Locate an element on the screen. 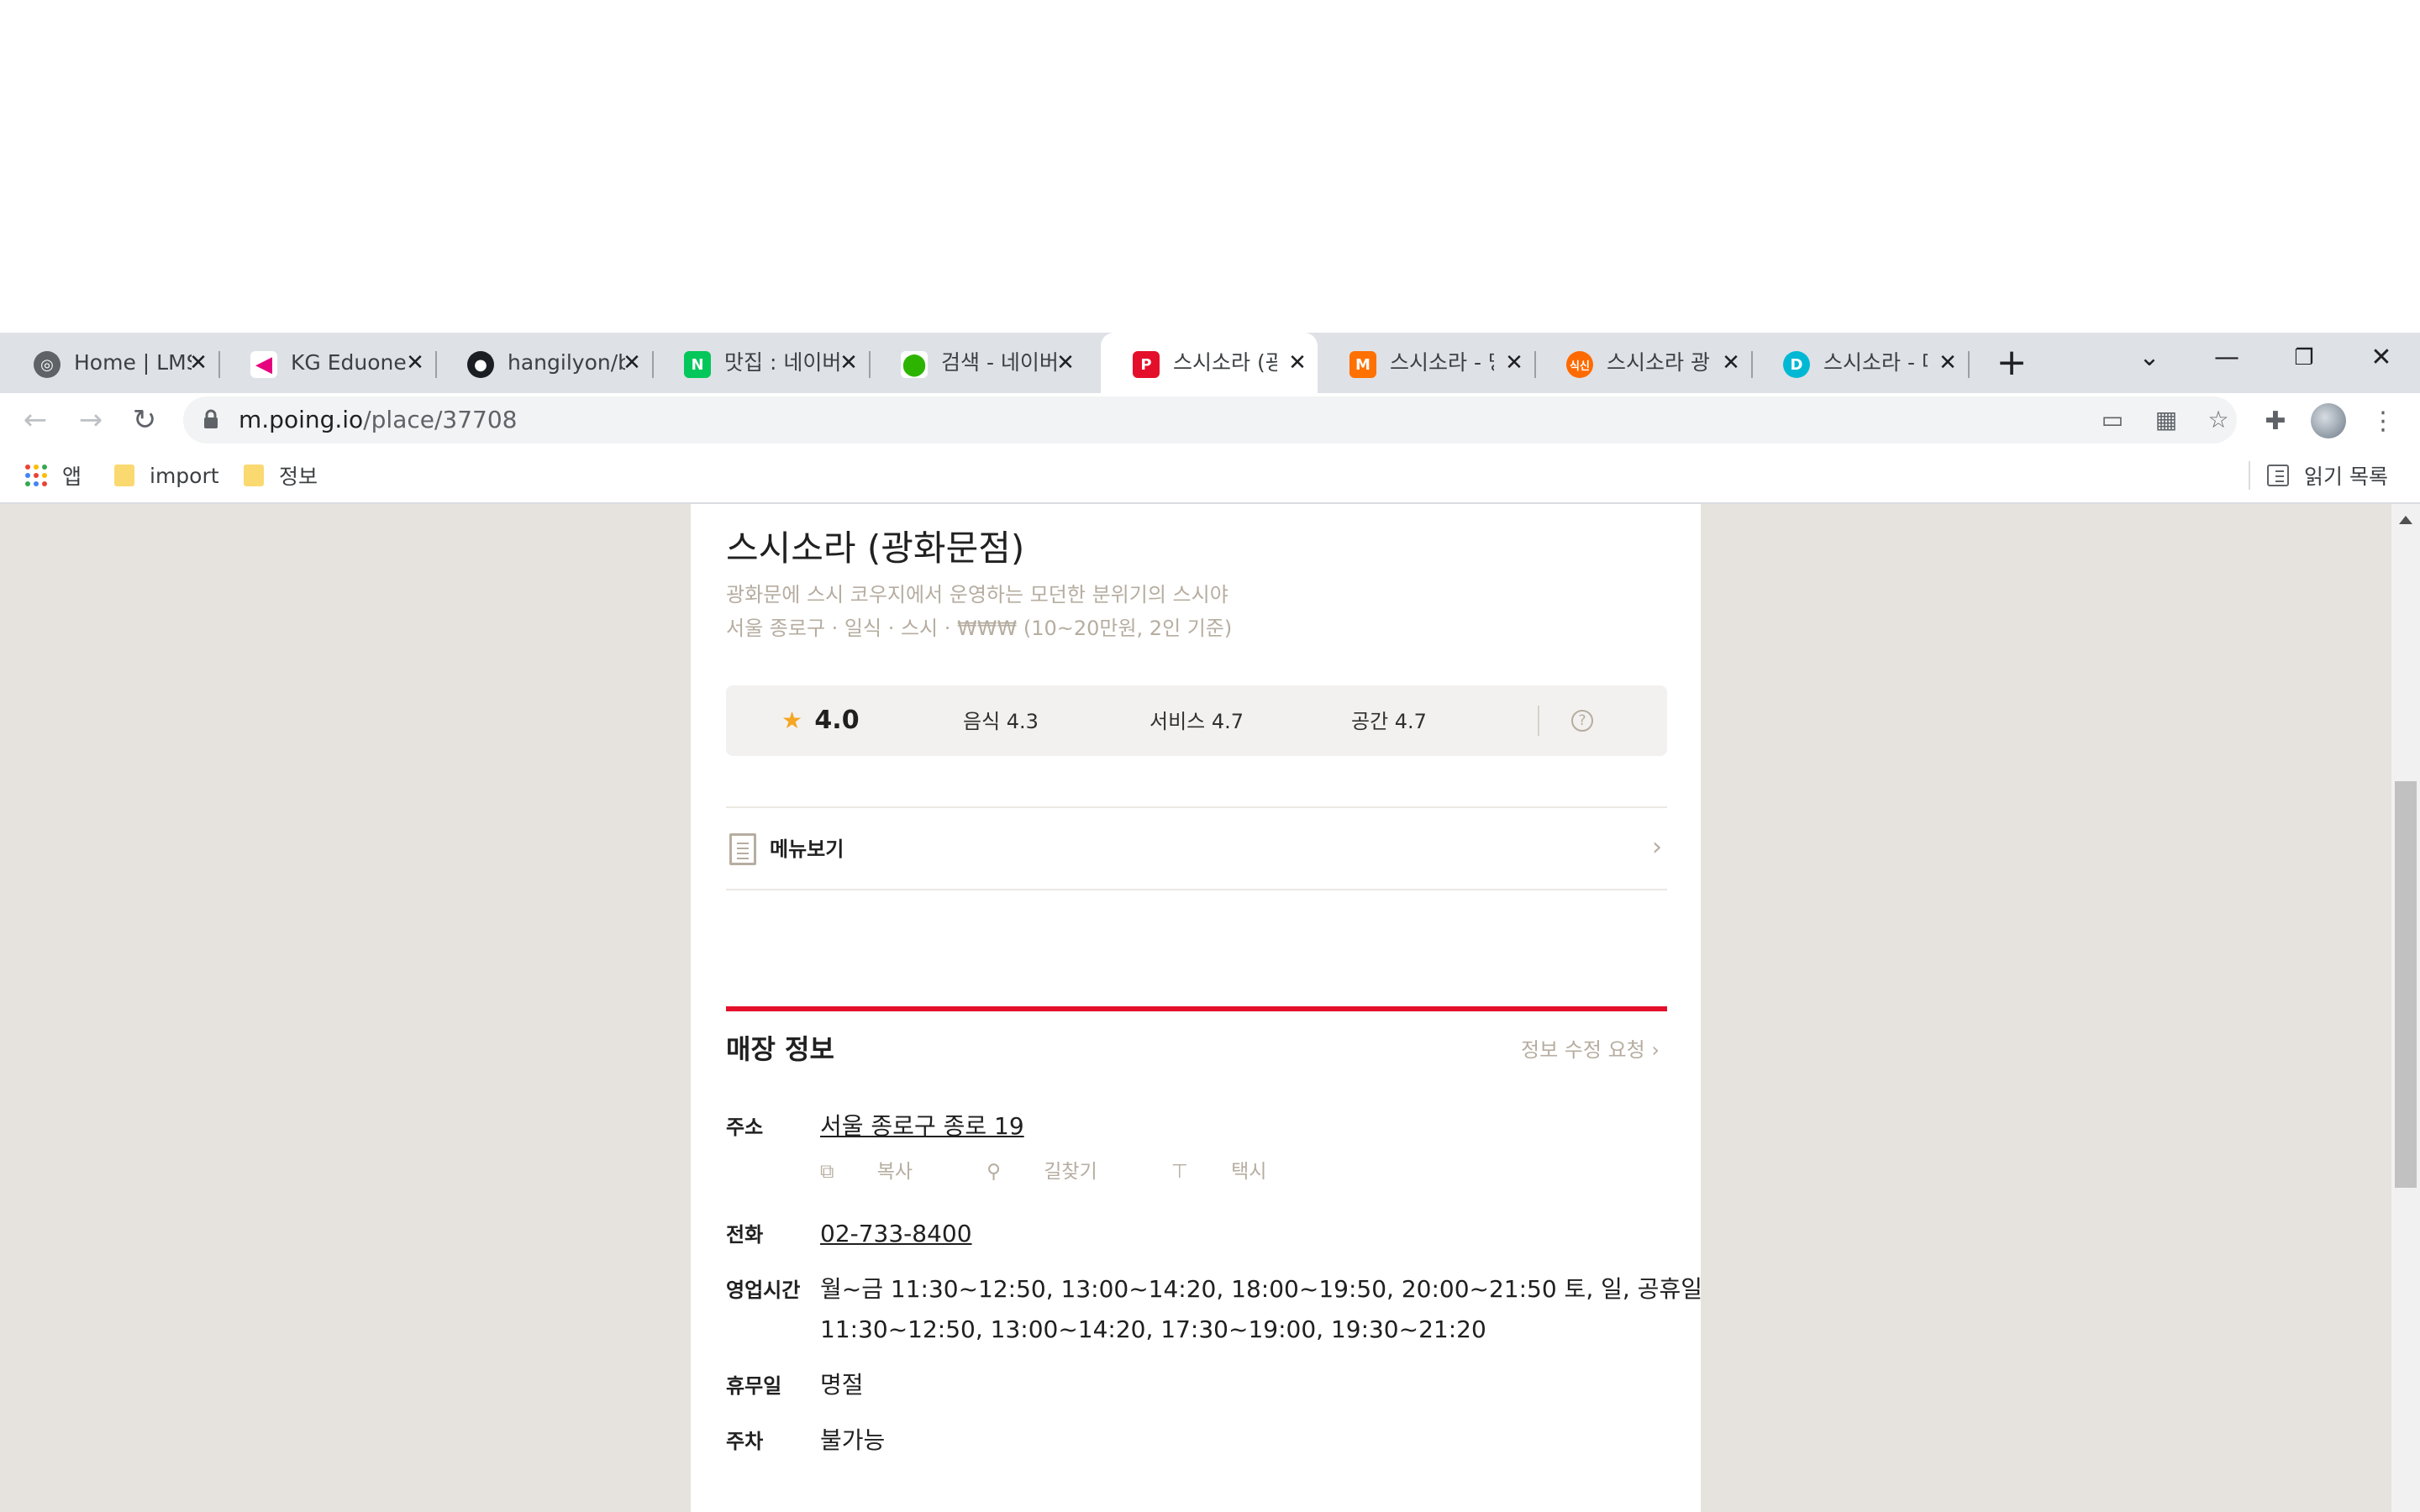  kg-logo-icon: ◀ is located at coordinates (263, 364).